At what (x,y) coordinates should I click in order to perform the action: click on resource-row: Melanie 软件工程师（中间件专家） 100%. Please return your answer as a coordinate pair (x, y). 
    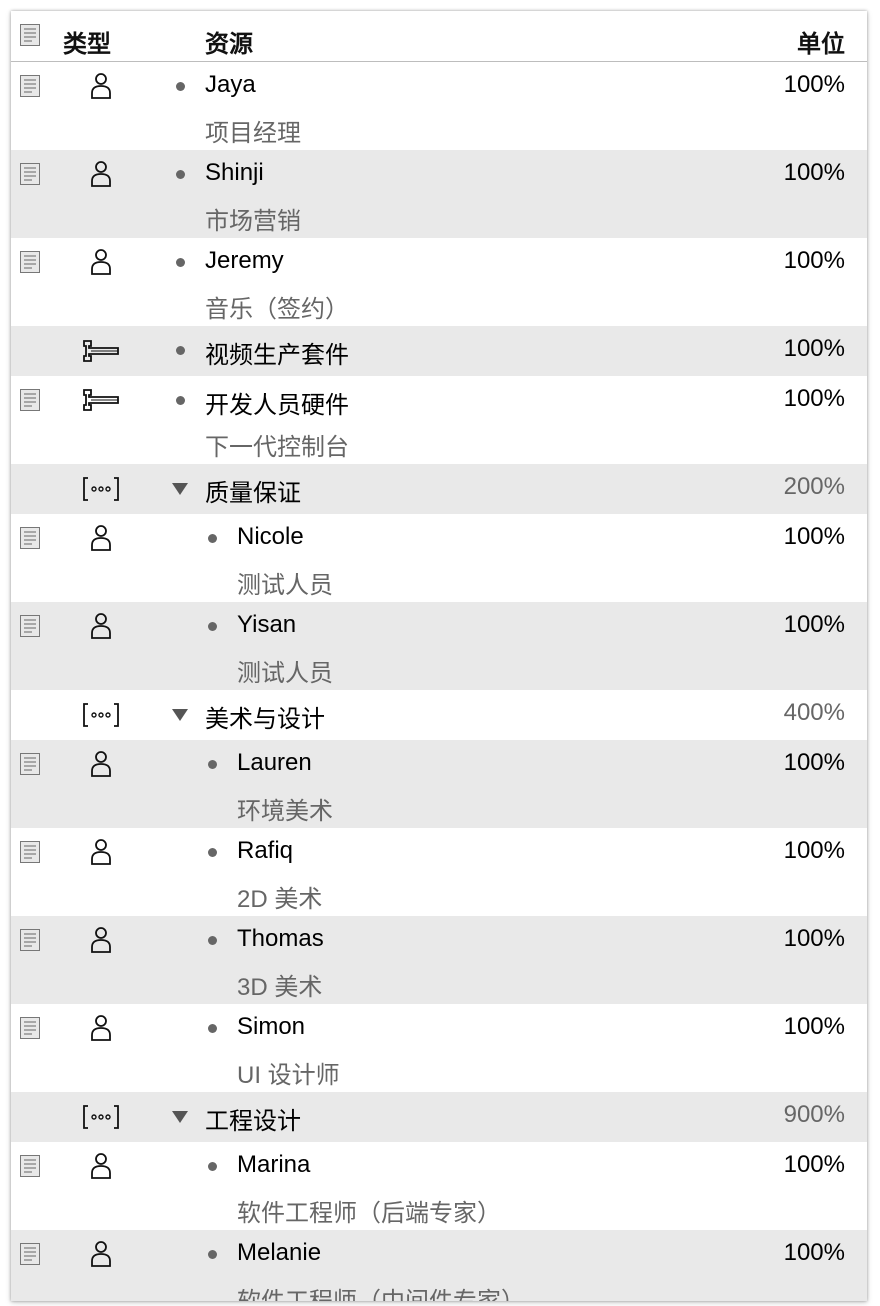
    Looking at the image, I should click on (439, 1265).